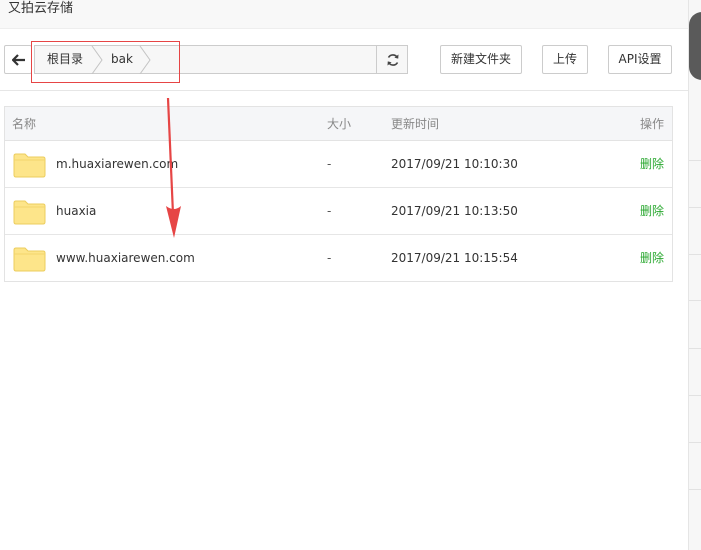 The image size is (701, 550). What do you see at coordinates (481, 59) in the screenshot?
I see `new-folder-button: 新建文件夹` at bounding box center [481, 59].